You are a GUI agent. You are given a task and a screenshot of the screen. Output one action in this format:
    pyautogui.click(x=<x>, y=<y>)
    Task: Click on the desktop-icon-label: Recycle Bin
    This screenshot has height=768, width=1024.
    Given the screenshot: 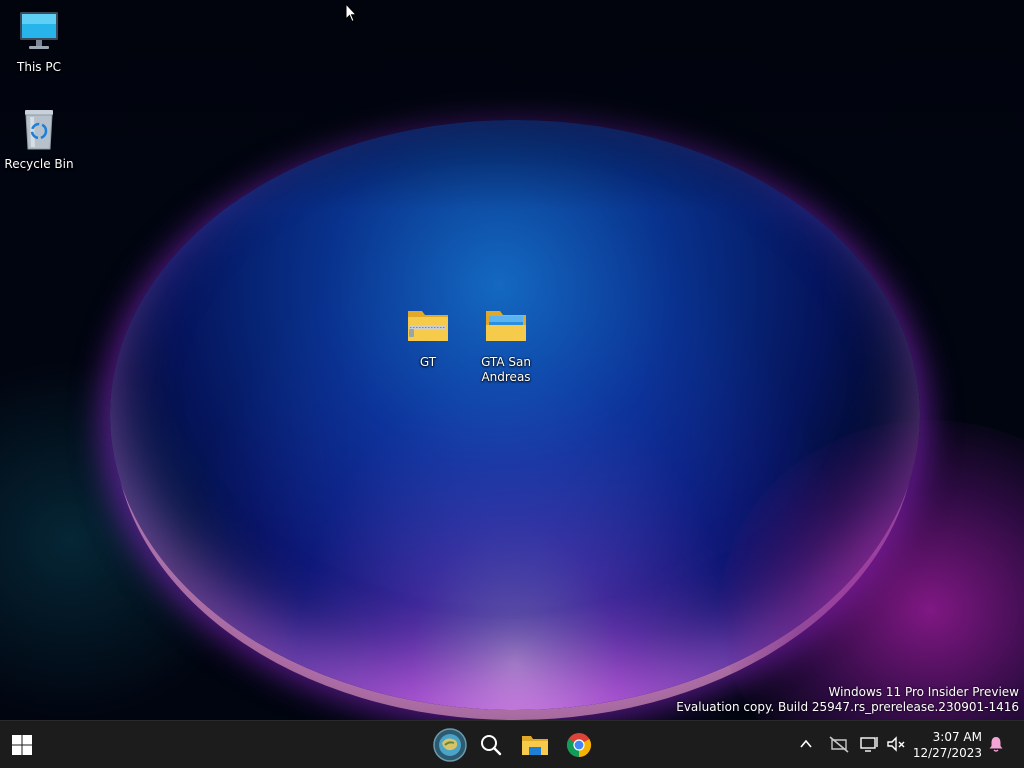 What is the action you would take?
    pyautogui.click(x=39, y=164)
    